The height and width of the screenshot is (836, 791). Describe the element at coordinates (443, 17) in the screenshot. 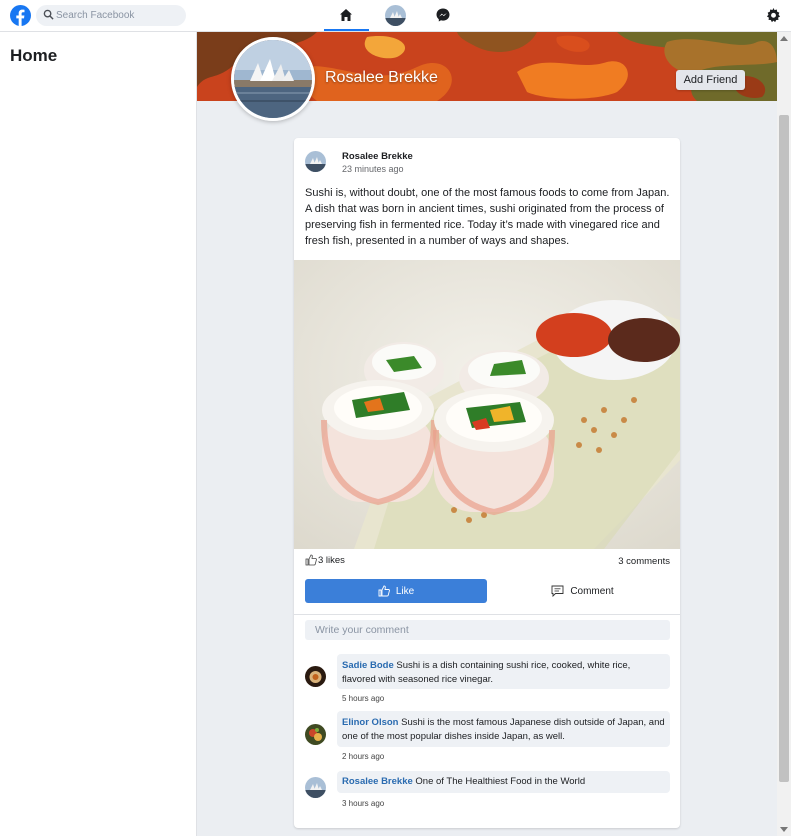

I see `messenger-icon` at that location.